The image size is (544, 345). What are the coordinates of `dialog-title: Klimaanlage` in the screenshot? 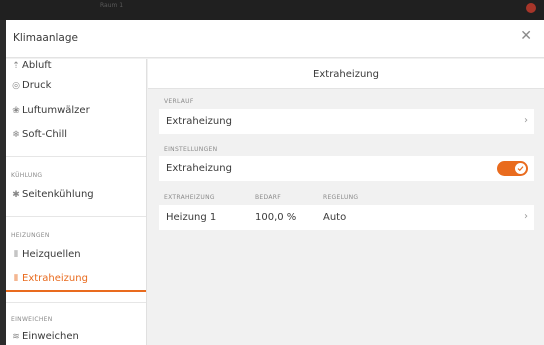 It's located at (45, 38).